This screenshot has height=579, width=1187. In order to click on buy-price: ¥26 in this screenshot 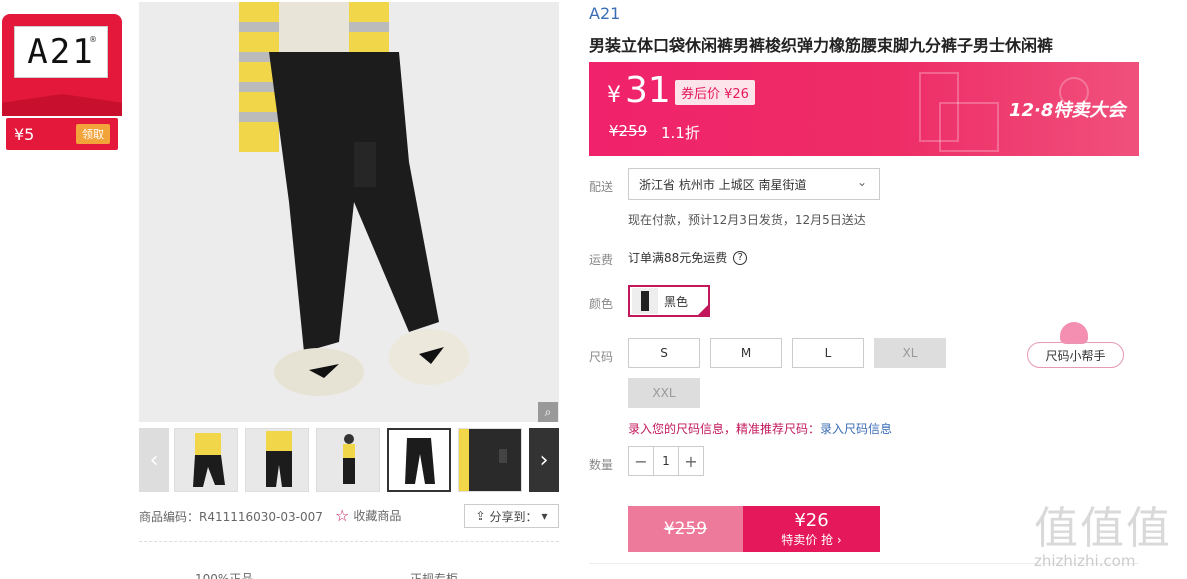, I will do `click(811, 520)`.